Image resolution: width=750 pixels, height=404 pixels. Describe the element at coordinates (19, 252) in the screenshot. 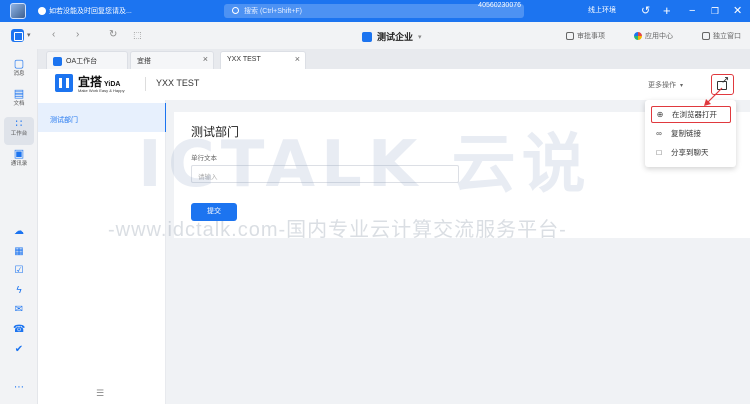

I see `calendar-icon: ▦` at that location.